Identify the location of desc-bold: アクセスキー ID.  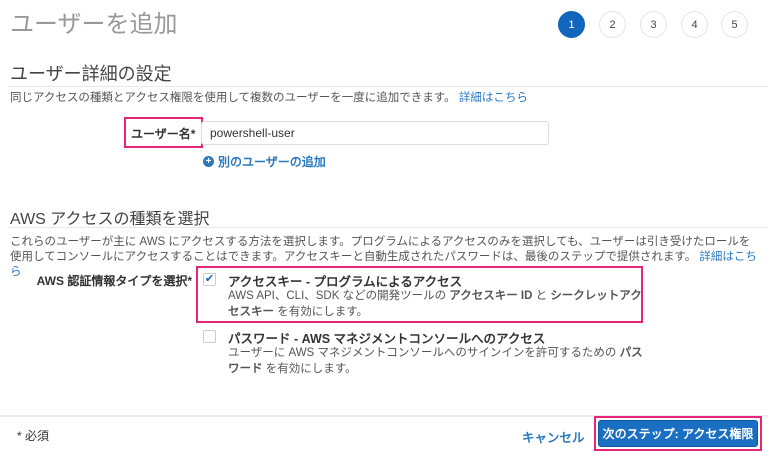
(491, 296).